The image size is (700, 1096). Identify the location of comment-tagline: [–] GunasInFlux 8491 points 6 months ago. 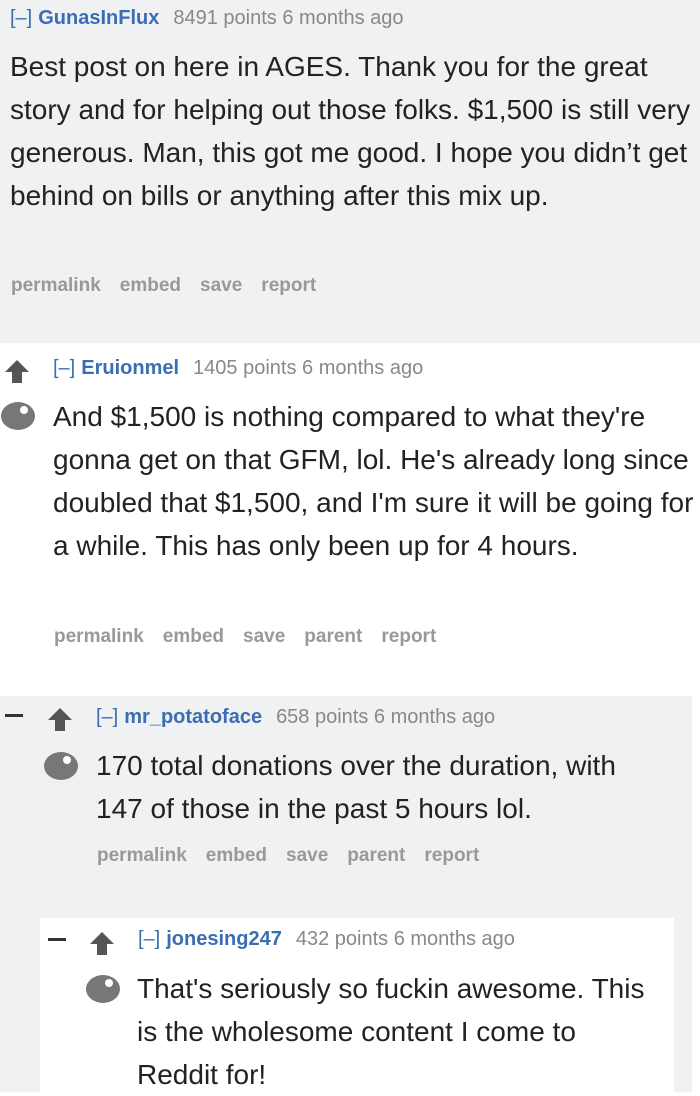
(207, 18).